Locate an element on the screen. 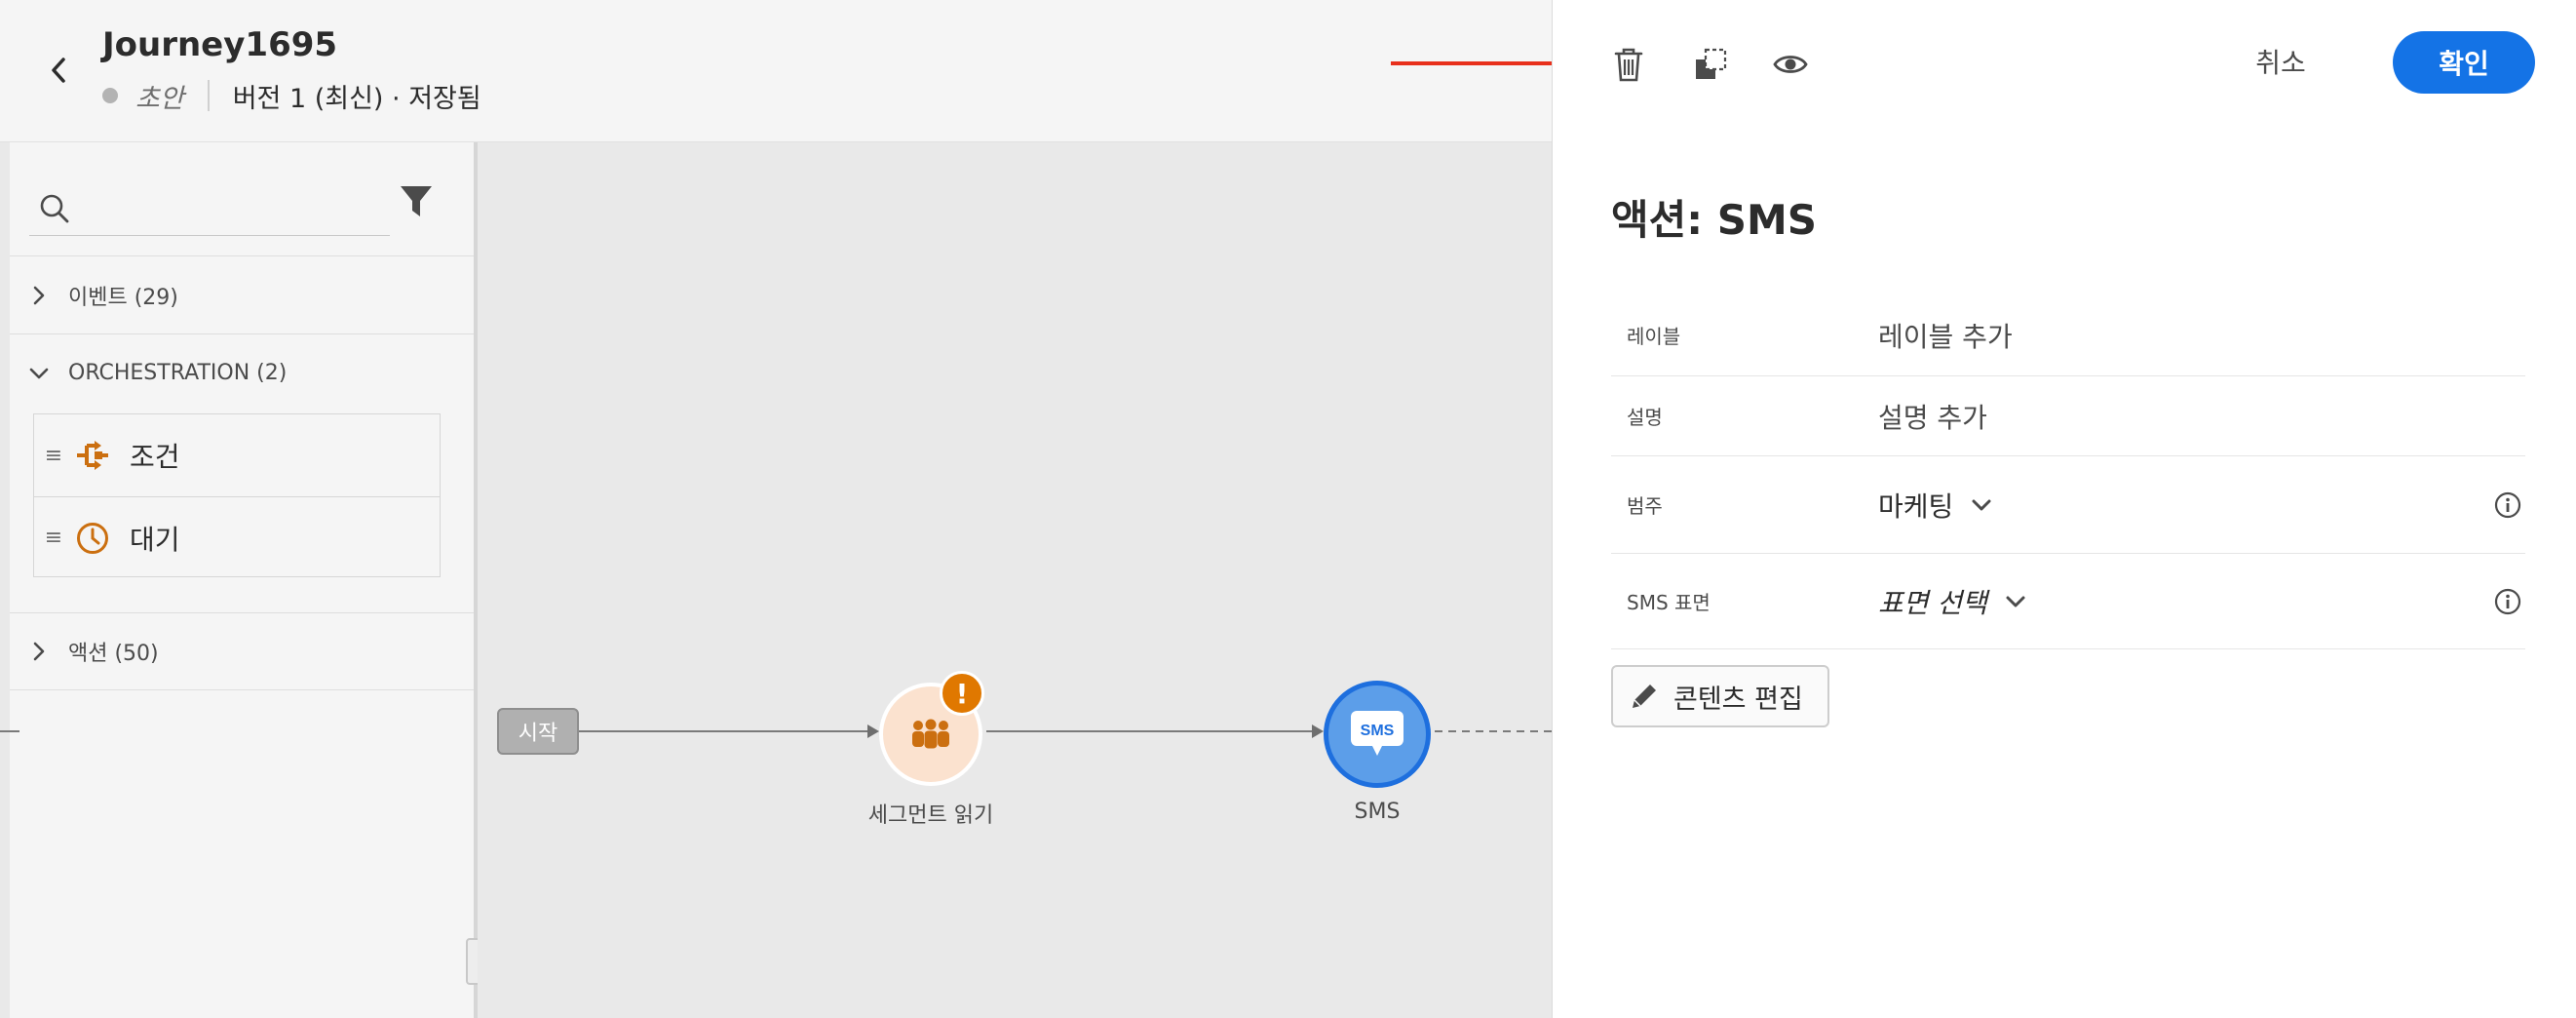 This screenshot has height=1018, width=2576. sms-icon: SMS is located at coordinates (1377, 733).